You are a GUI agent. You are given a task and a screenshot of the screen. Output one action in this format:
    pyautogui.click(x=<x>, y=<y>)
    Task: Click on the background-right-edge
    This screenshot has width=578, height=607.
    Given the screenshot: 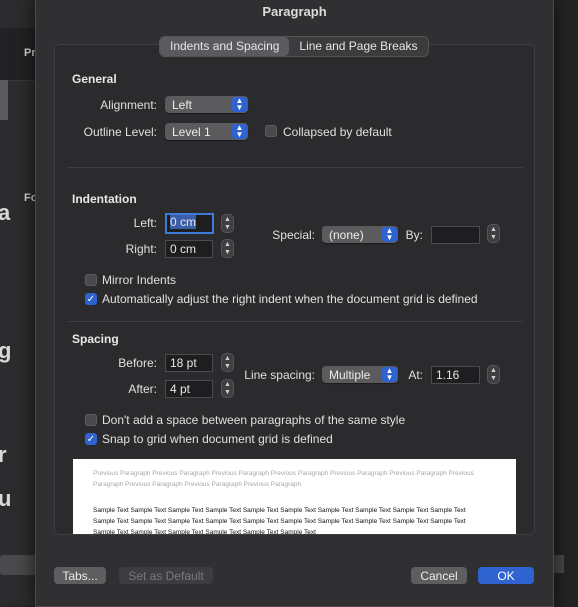 What is the action you would take?
    pyautogui.click(x=565, y=303)
    